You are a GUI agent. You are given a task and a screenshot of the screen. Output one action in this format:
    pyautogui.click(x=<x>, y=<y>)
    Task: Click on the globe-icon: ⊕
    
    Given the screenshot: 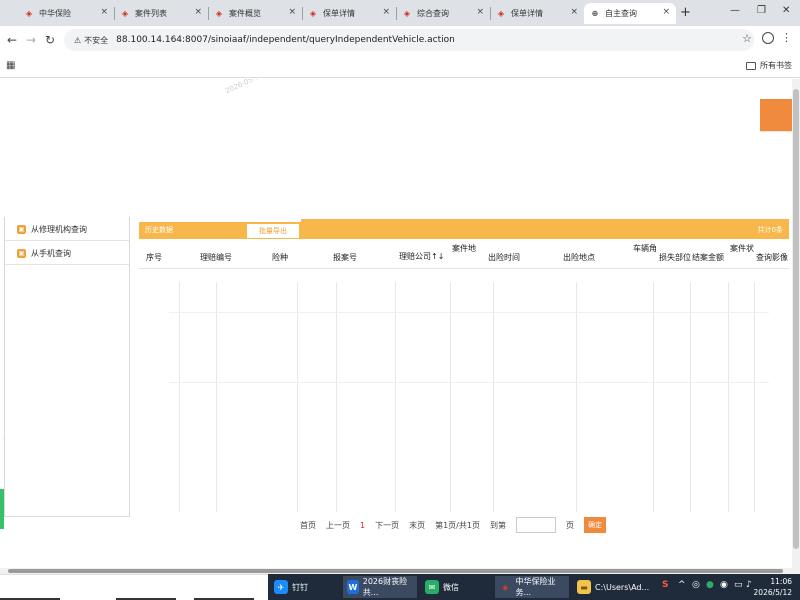 What is the action you would take?
    pyautogui.click(x=595, y=13)
    